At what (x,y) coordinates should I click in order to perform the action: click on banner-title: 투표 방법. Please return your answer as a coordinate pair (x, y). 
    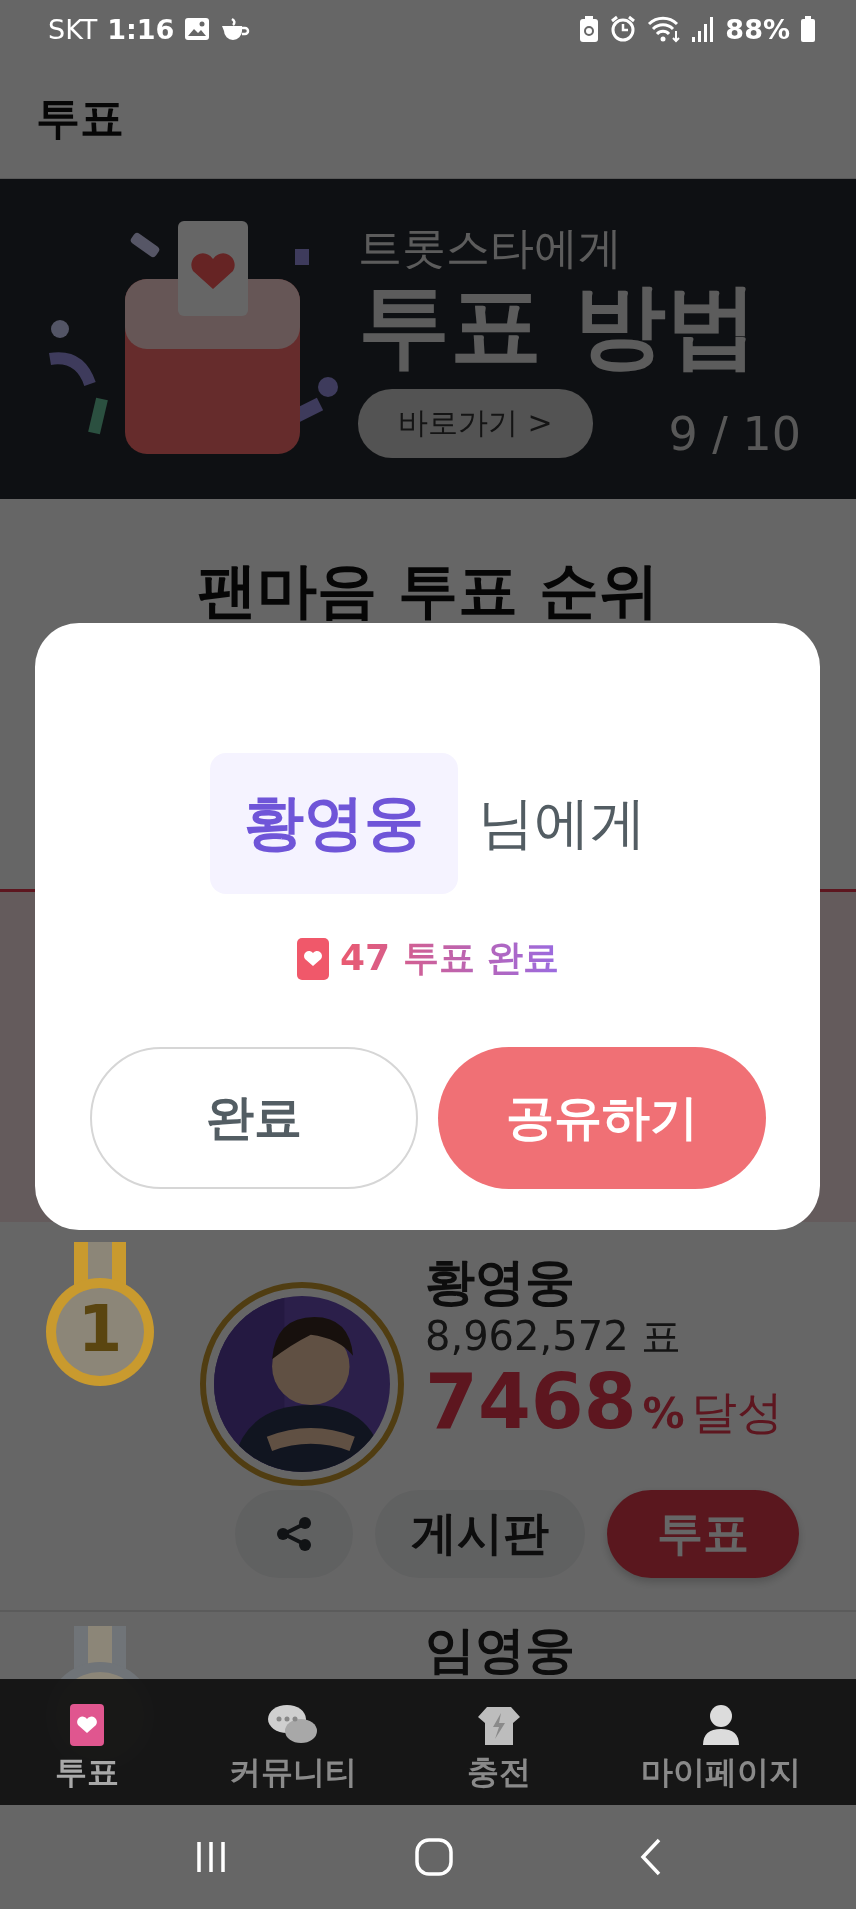
    Looking at the image, I should click on (558, 326).